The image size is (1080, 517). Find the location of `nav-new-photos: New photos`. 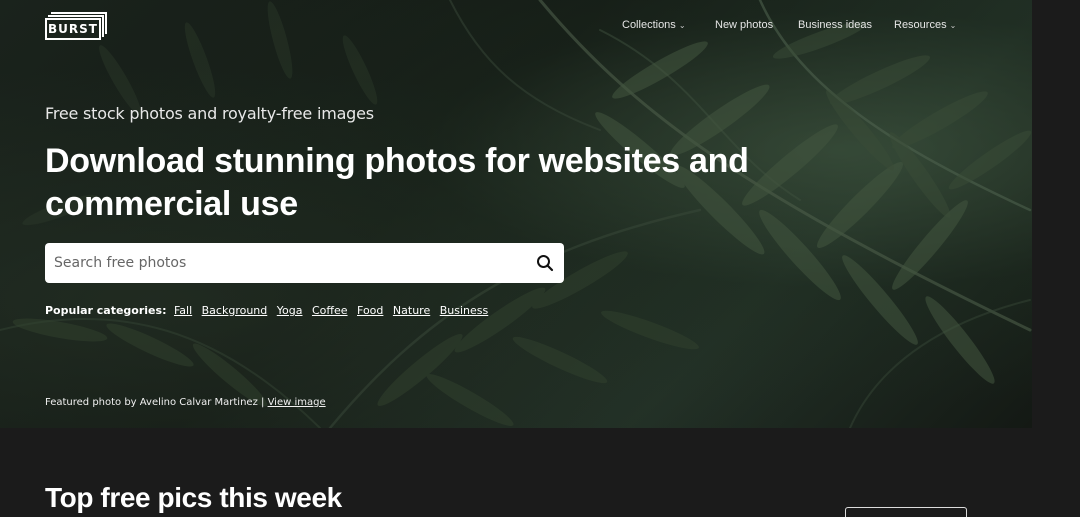

nav-new-photos: New photos is located at coordinates (744, 25).